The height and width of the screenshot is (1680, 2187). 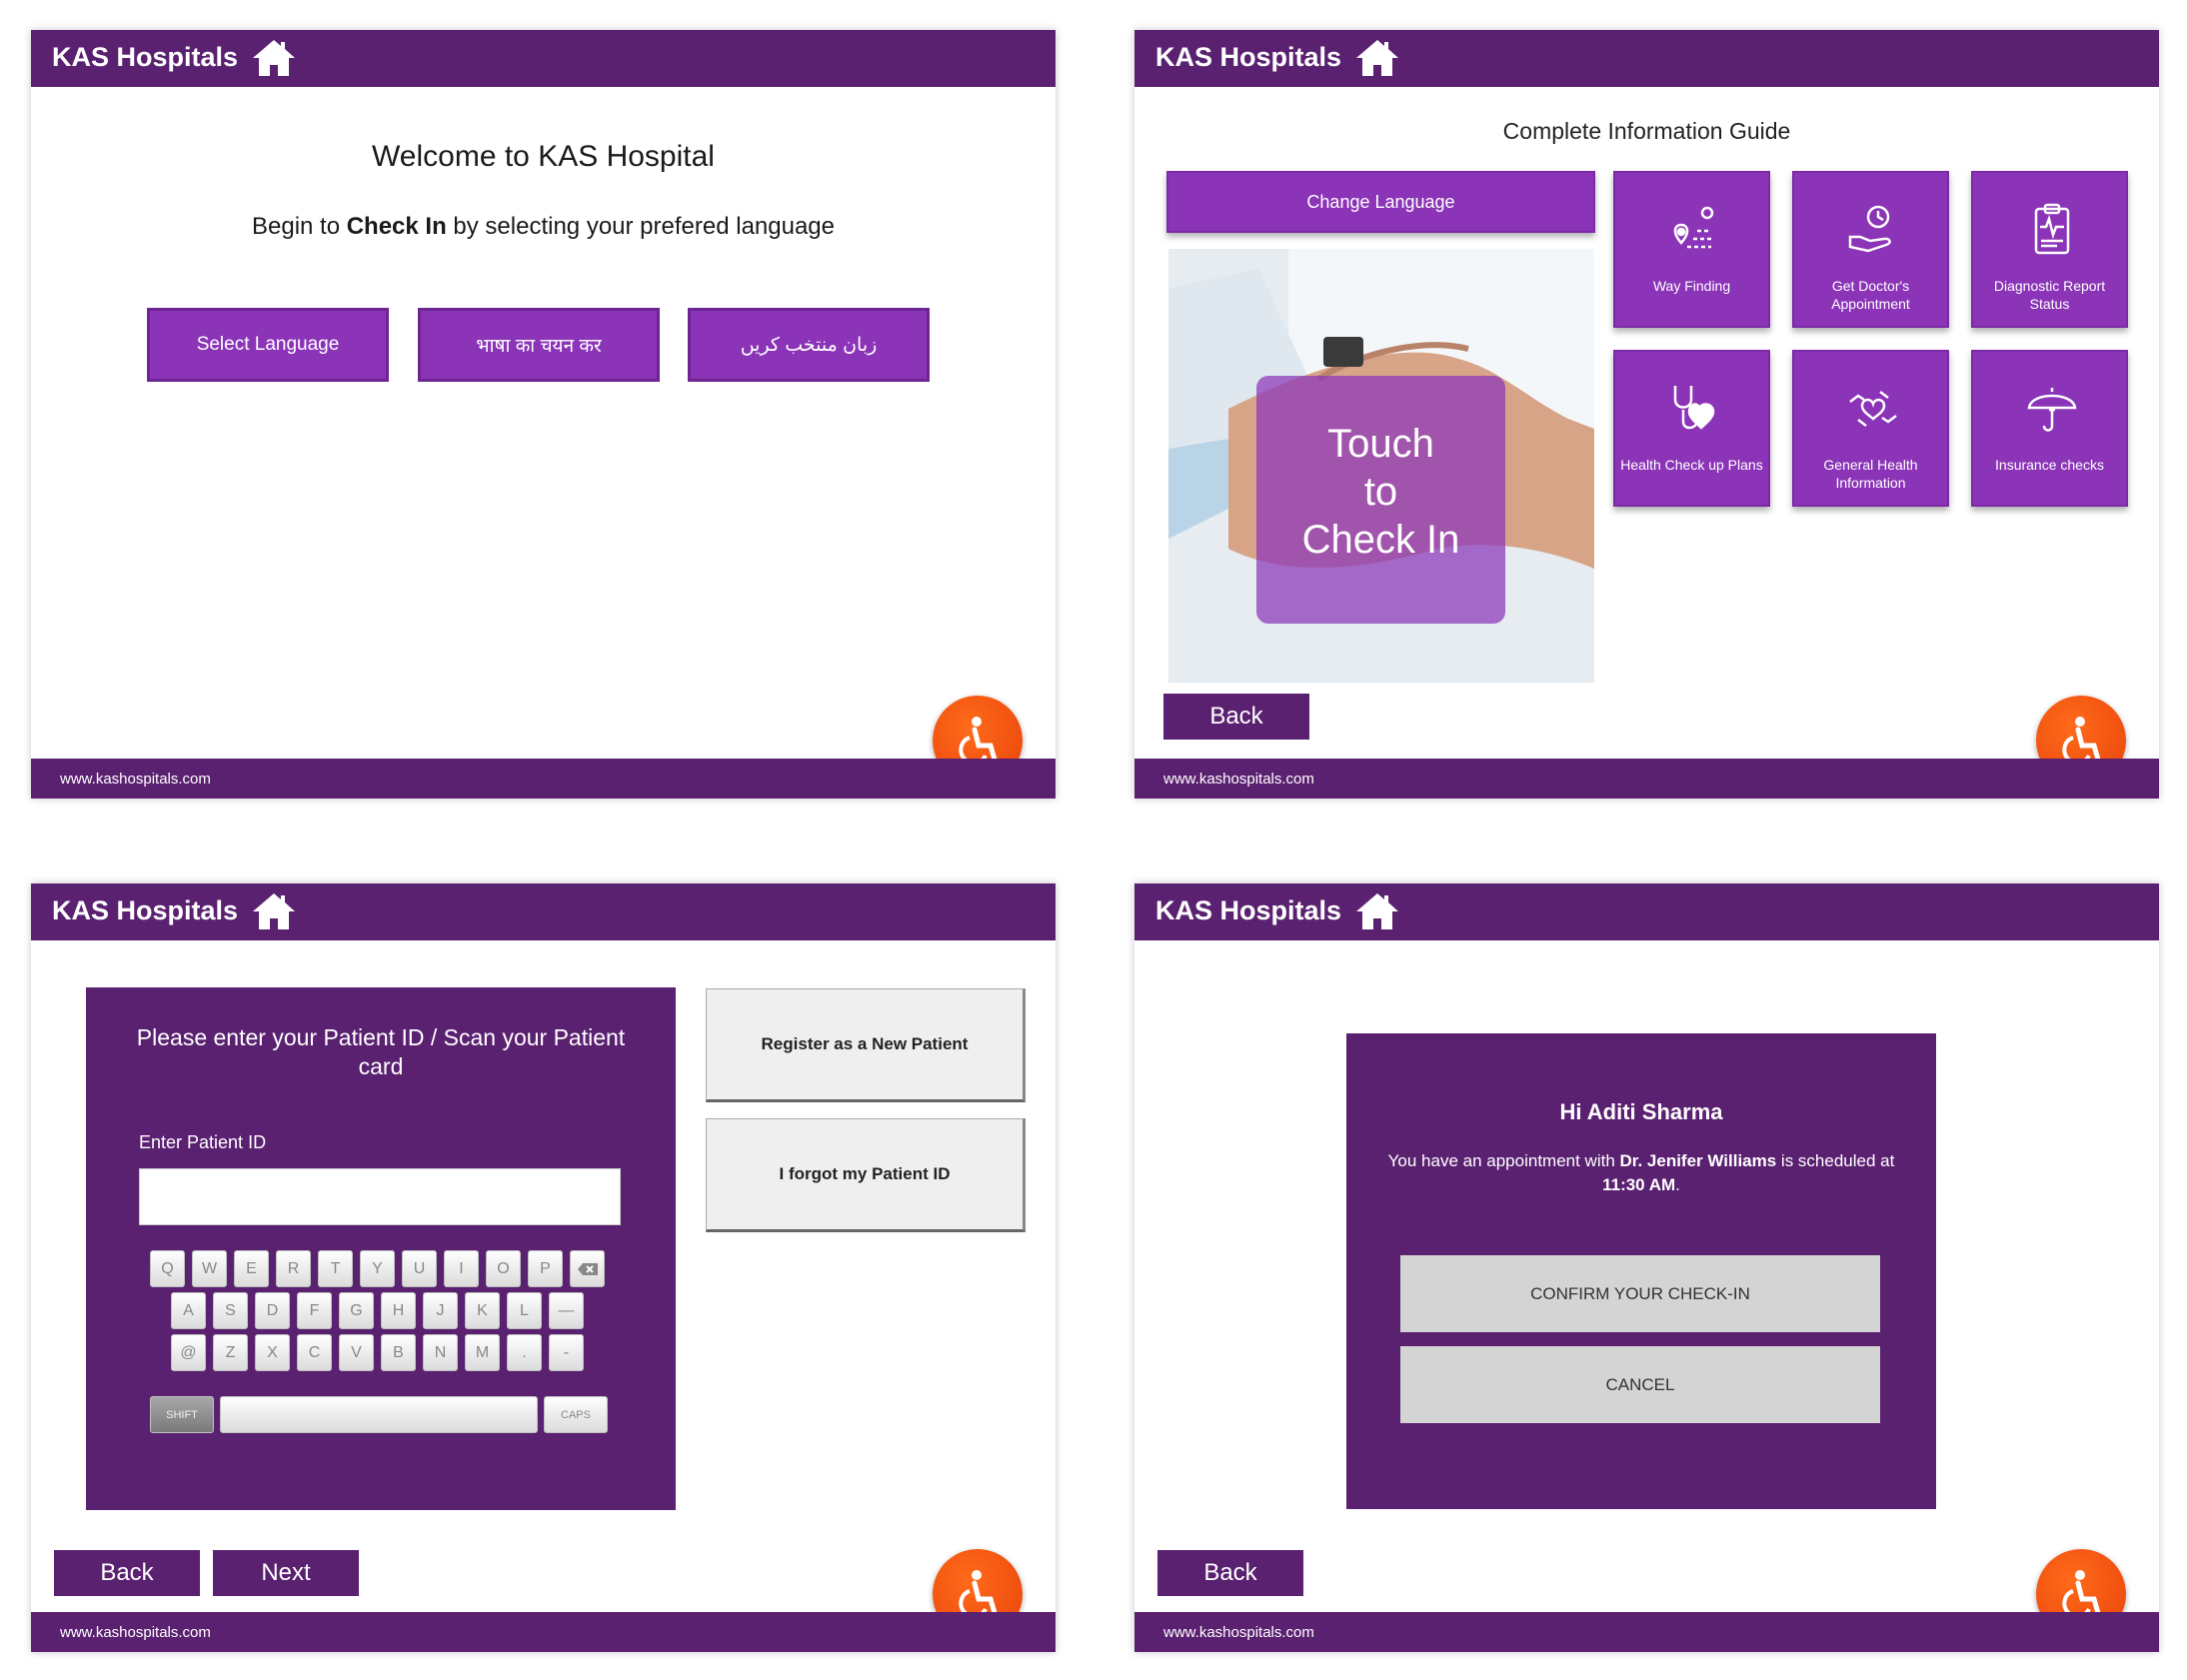 What do you see at coordinates (398, 1310) in the screenshot?
I see `keyboard-key: H` at bounding box center [398, 1310].